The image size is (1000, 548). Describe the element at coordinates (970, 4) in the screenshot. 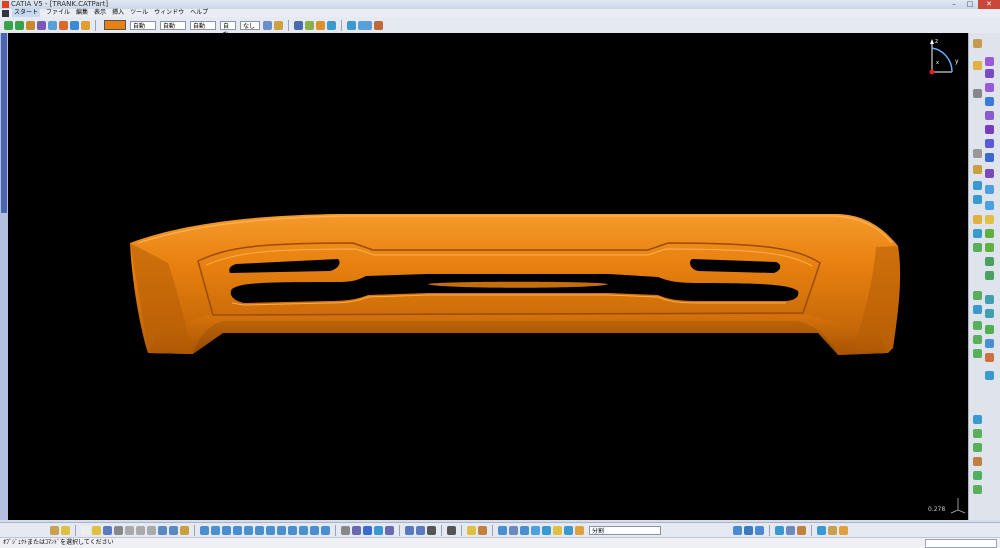

I see `maximize-icon: □` at that location.